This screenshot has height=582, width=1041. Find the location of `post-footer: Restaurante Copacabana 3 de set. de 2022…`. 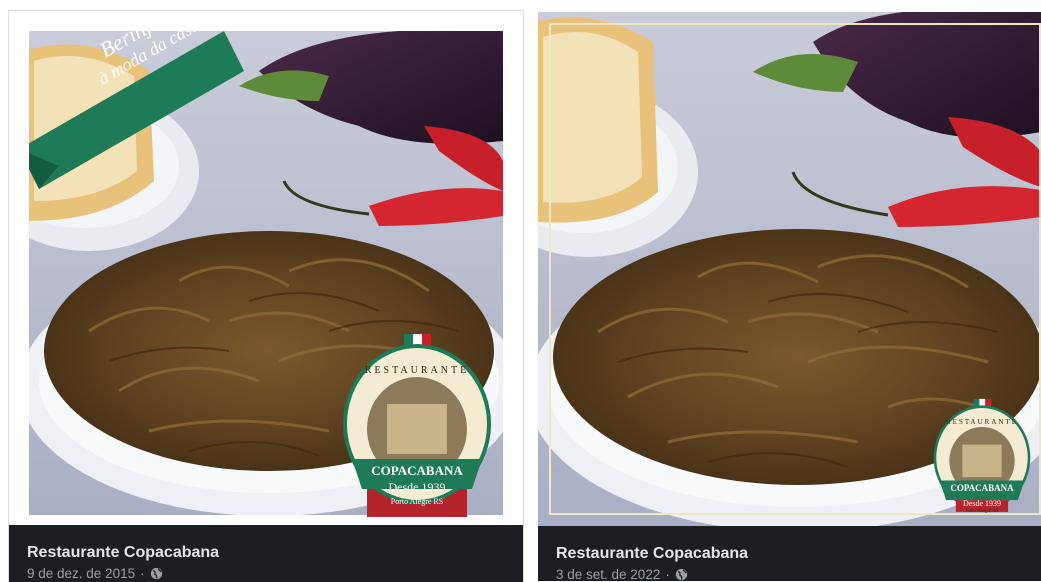

post-footer: Restaurante Copacabana 3 de set. de 2022… is located at coordinates (789, 553).